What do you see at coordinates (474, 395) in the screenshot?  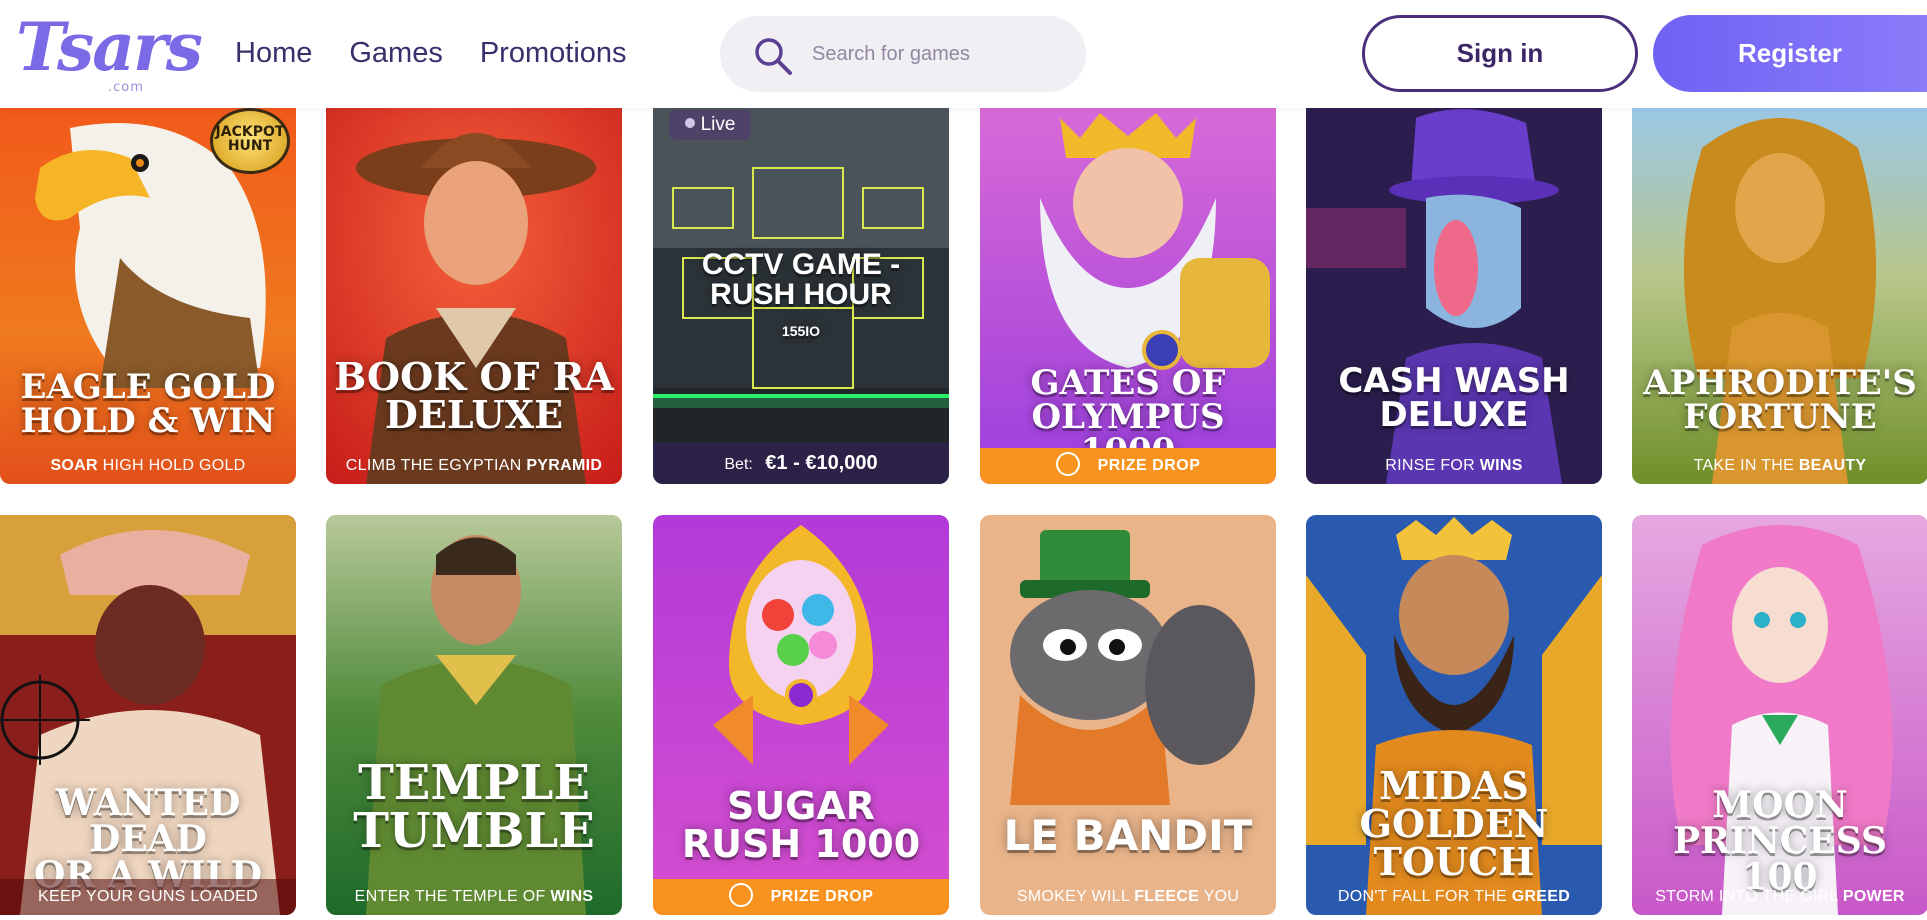 I see `game-title: BOOK OF RA DELUXE` at bounding box center [474, 395].